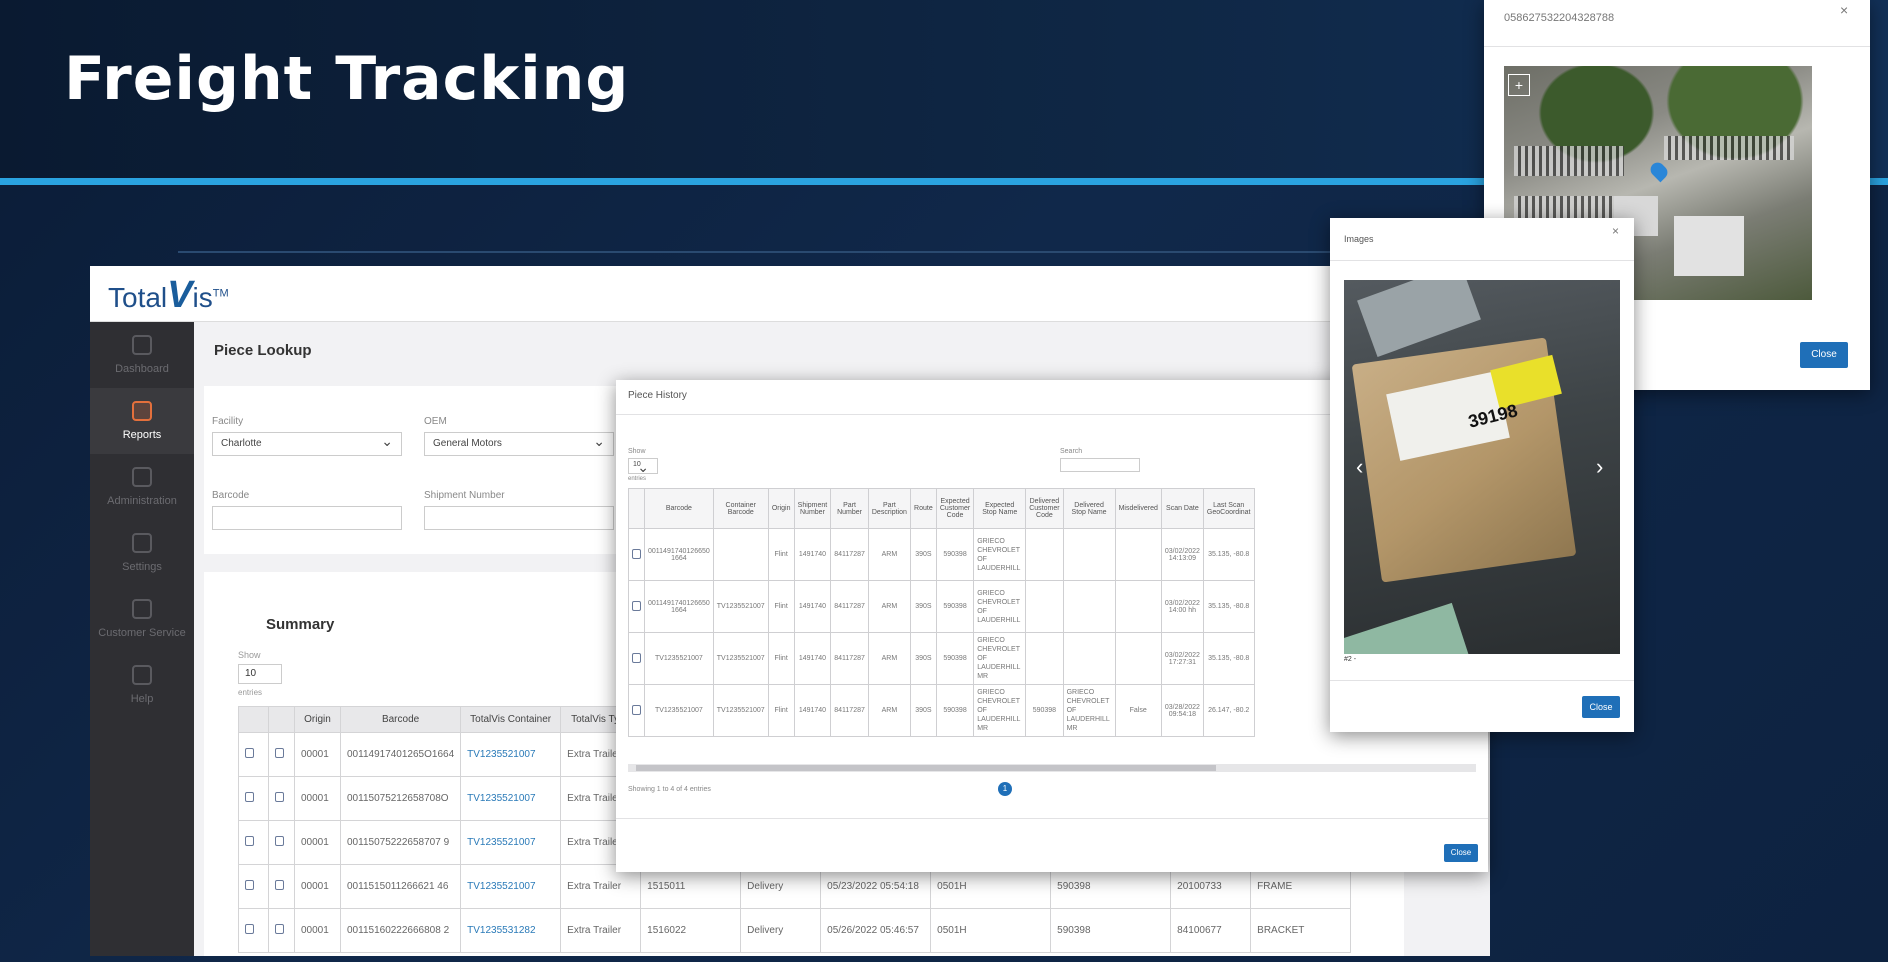 This screenshot has height=962, width=1888. Describe the element at coordinates (1729, 148) in the screenshot. I see `parking-lot` at that location.